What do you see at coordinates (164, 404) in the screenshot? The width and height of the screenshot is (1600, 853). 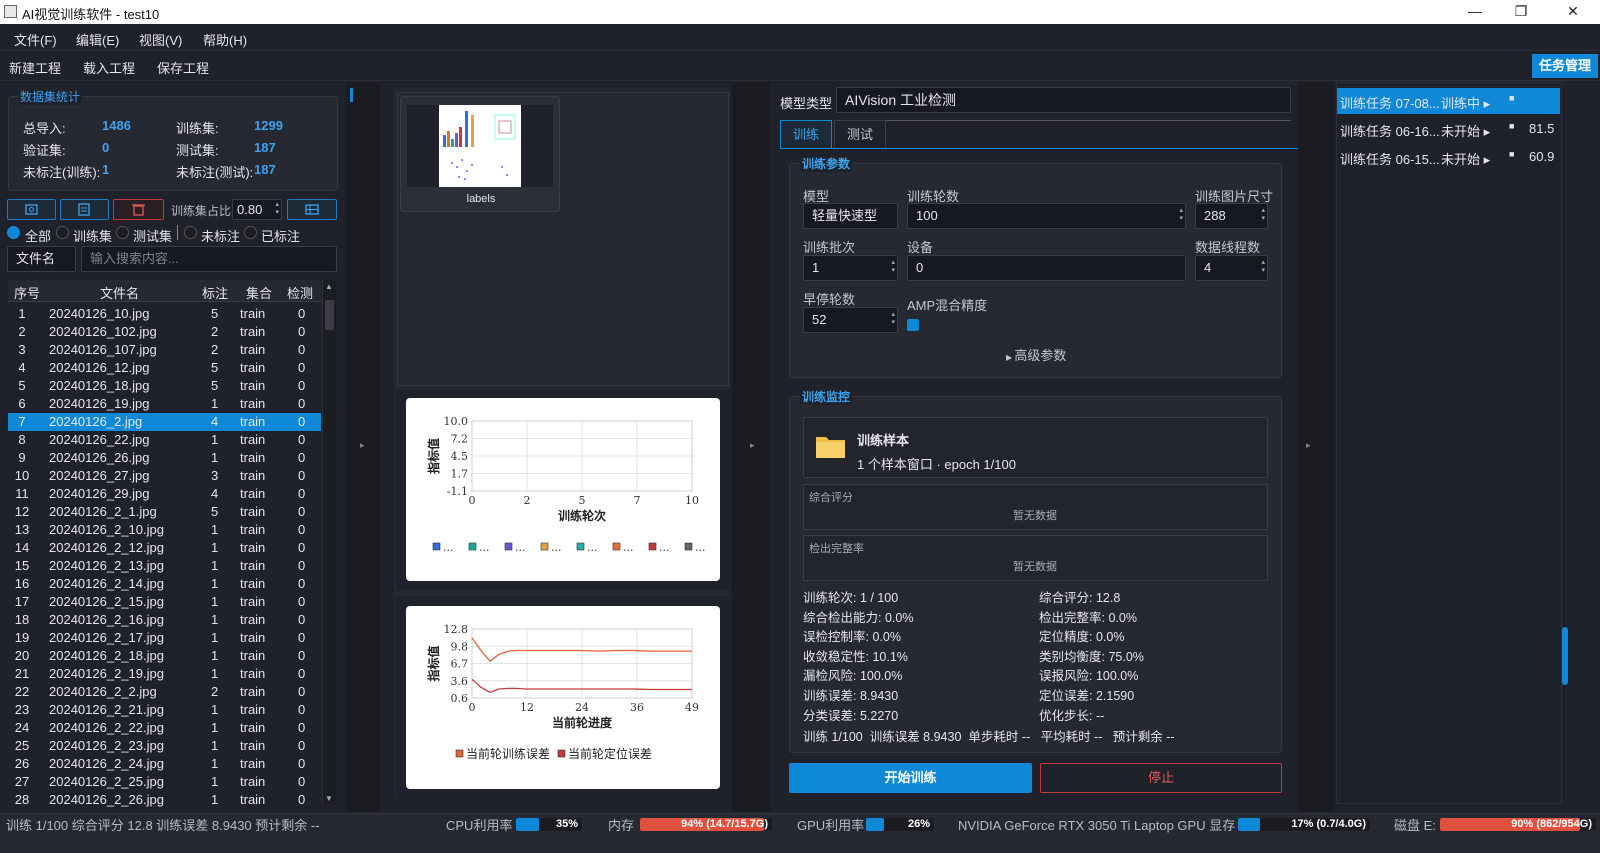 I see `table-row: 6 20240126_19.jpg 1 train 0` at bounding box center [164, 404].